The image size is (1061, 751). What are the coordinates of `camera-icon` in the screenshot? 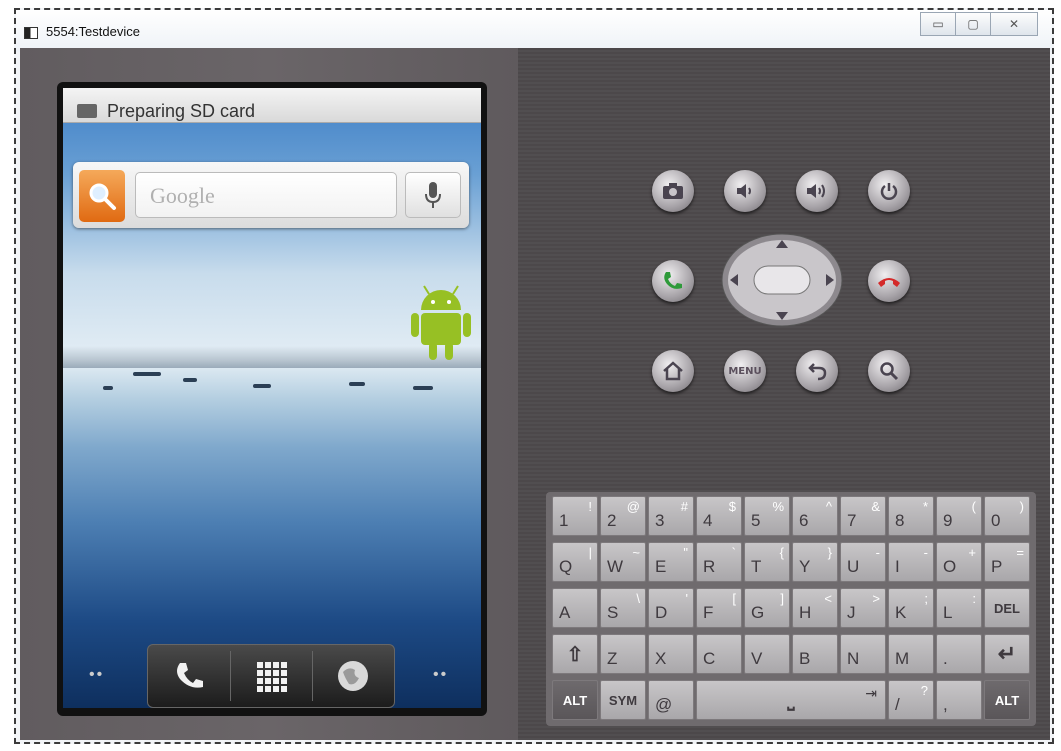 It's located at (673, 191).